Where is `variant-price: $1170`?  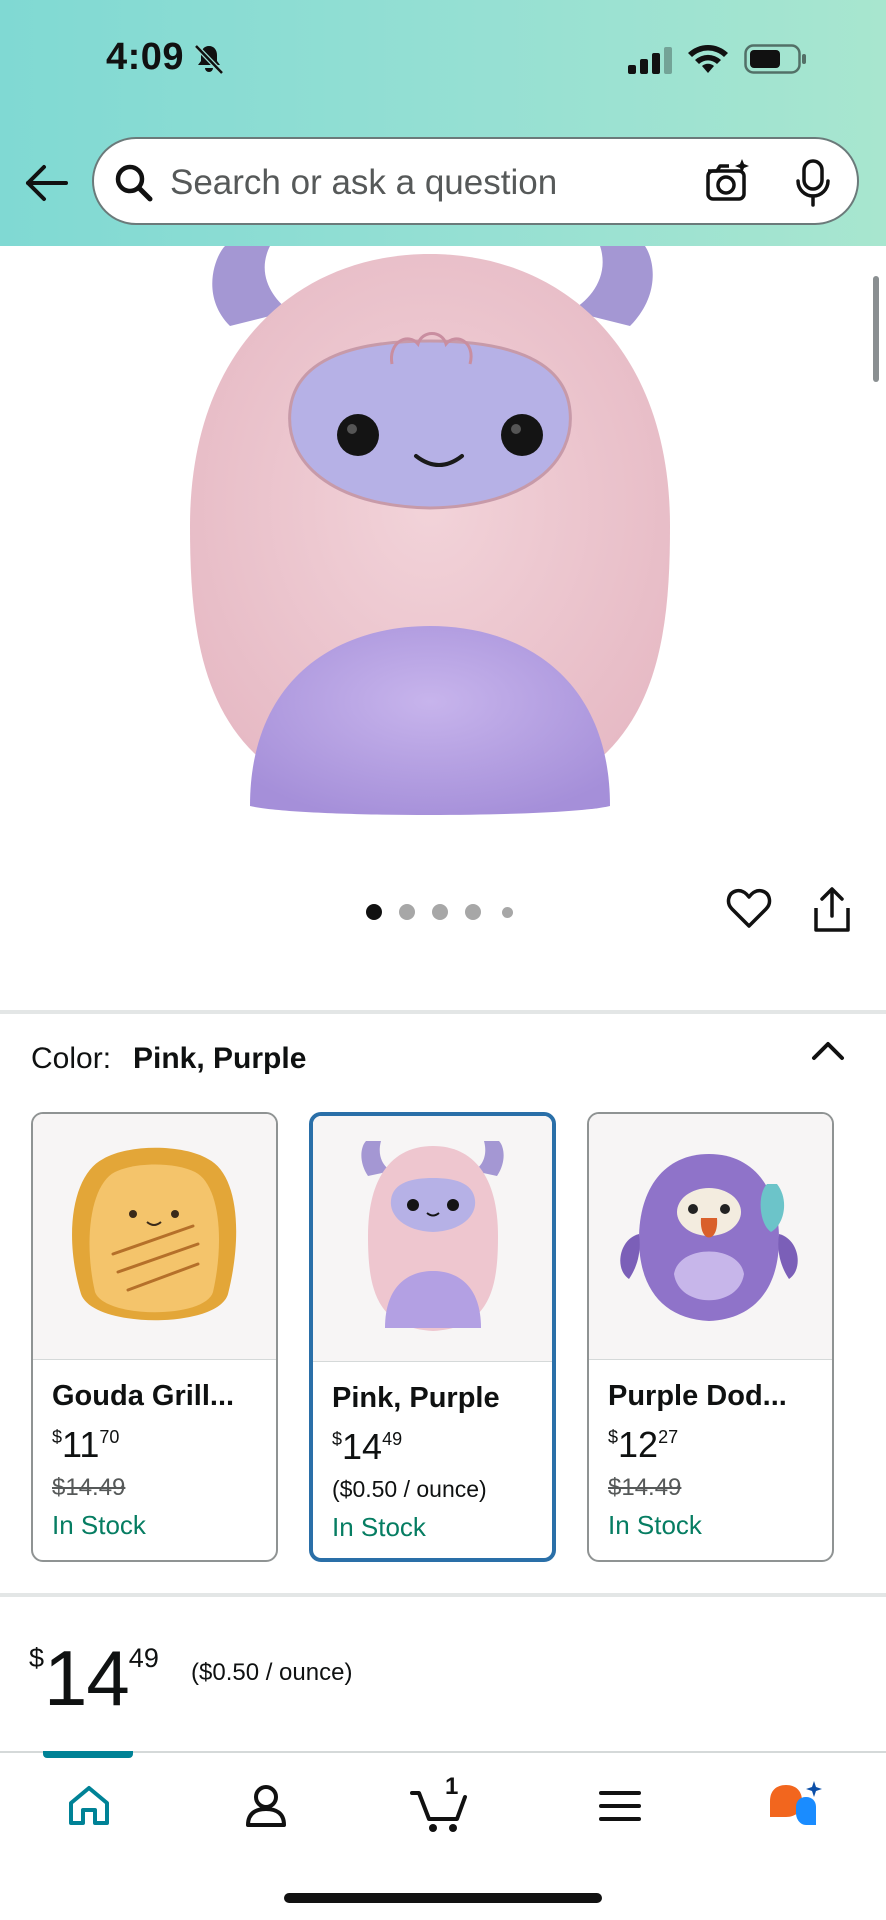
variant-price: $1170 is located at coordinates (85, 1445).